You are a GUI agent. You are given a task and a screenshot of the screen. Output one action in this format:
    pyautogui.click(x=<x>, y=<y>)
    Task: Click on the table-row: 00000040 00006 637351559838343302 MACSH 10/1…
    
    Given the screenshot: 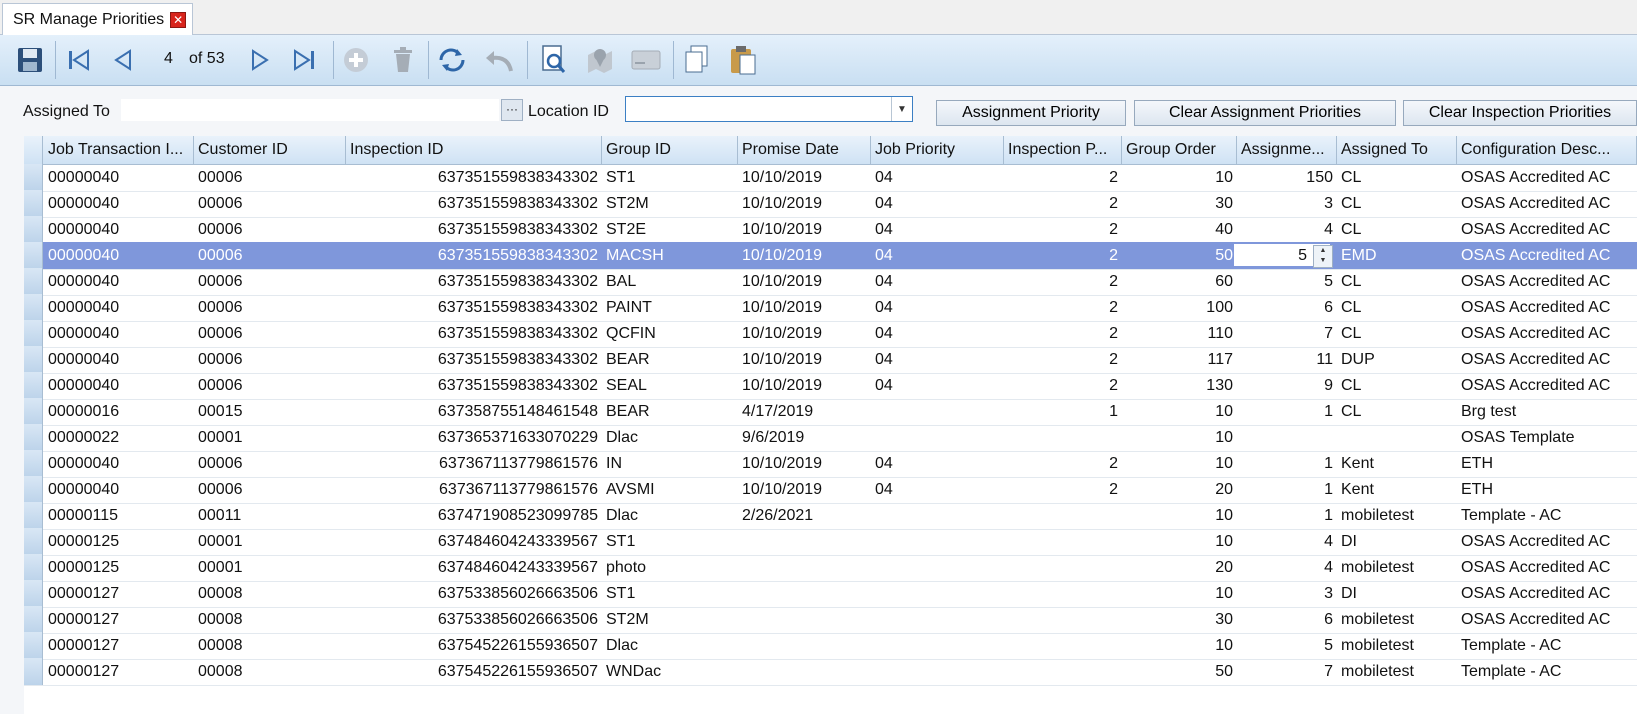 What is the action you would take?
    pyautogui.click(x=830, y=256)
    